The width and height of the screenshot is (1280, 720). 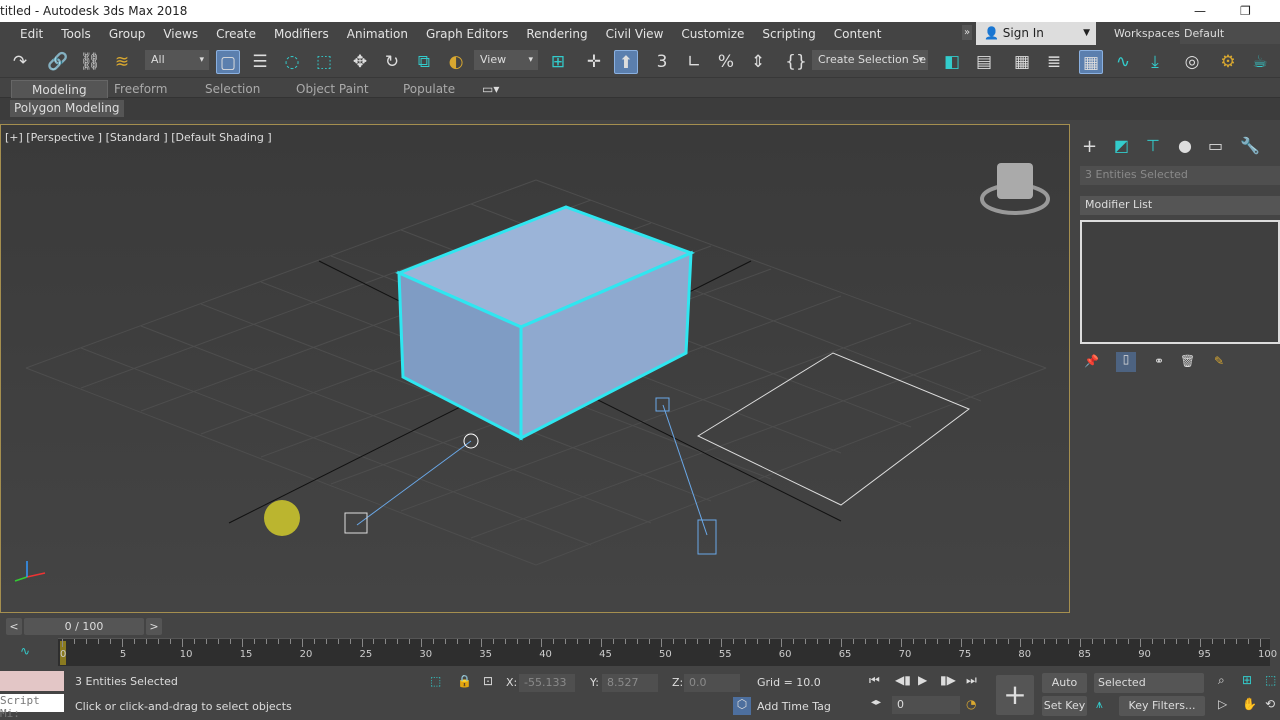 I want to click on create-tab-icon: +, so click(x=1089, y=146).